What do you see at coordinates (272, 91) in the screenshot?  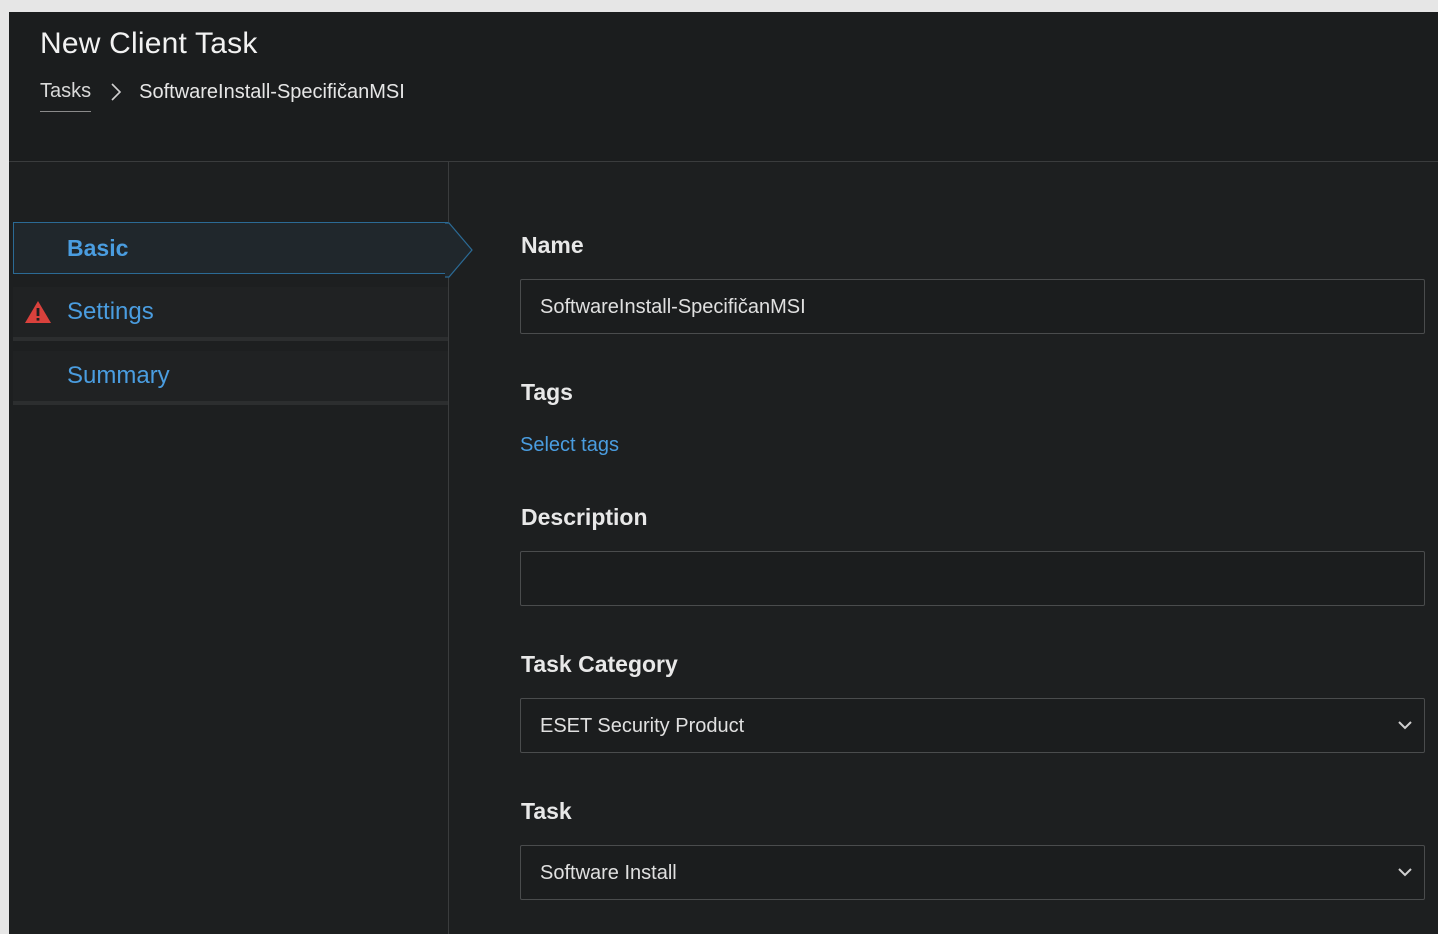 I see `breadcrumb-current: SoftwareInstall-SpecifičanMSI` at bounding box center [272, 91].